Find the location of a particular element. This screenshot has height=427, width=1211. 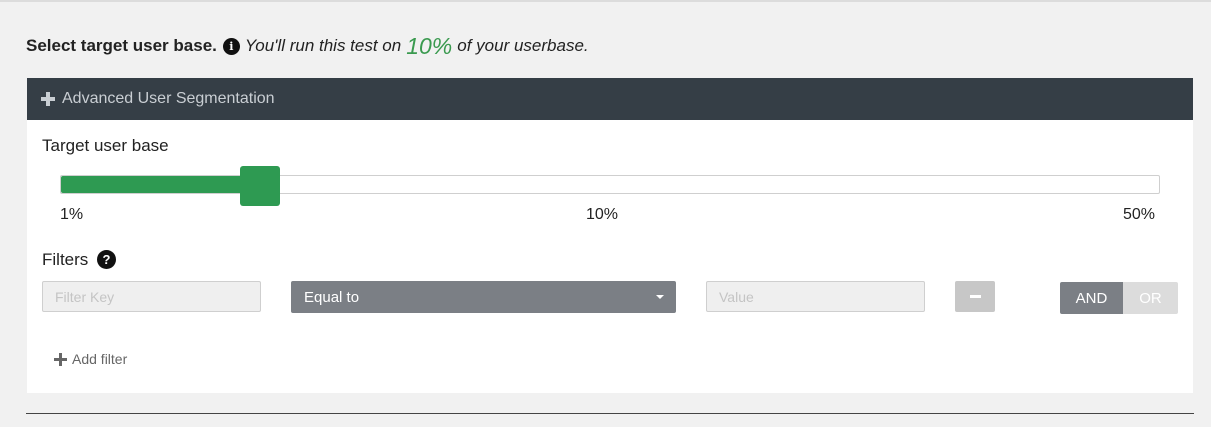

heading-note-suffix: of your userbase. is located at coordinates (523, 45).